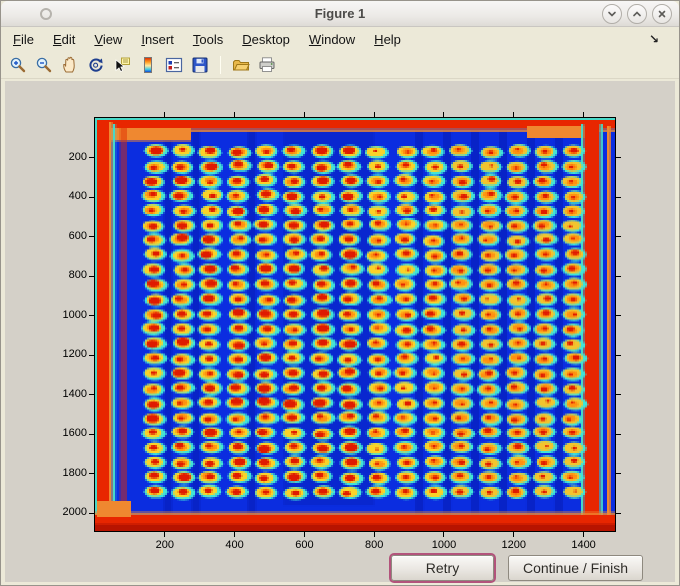  What do you see at coordinates (122, 65) in the screenshot?
I see `data-cursor-icon` at bounding box center [122, 65].